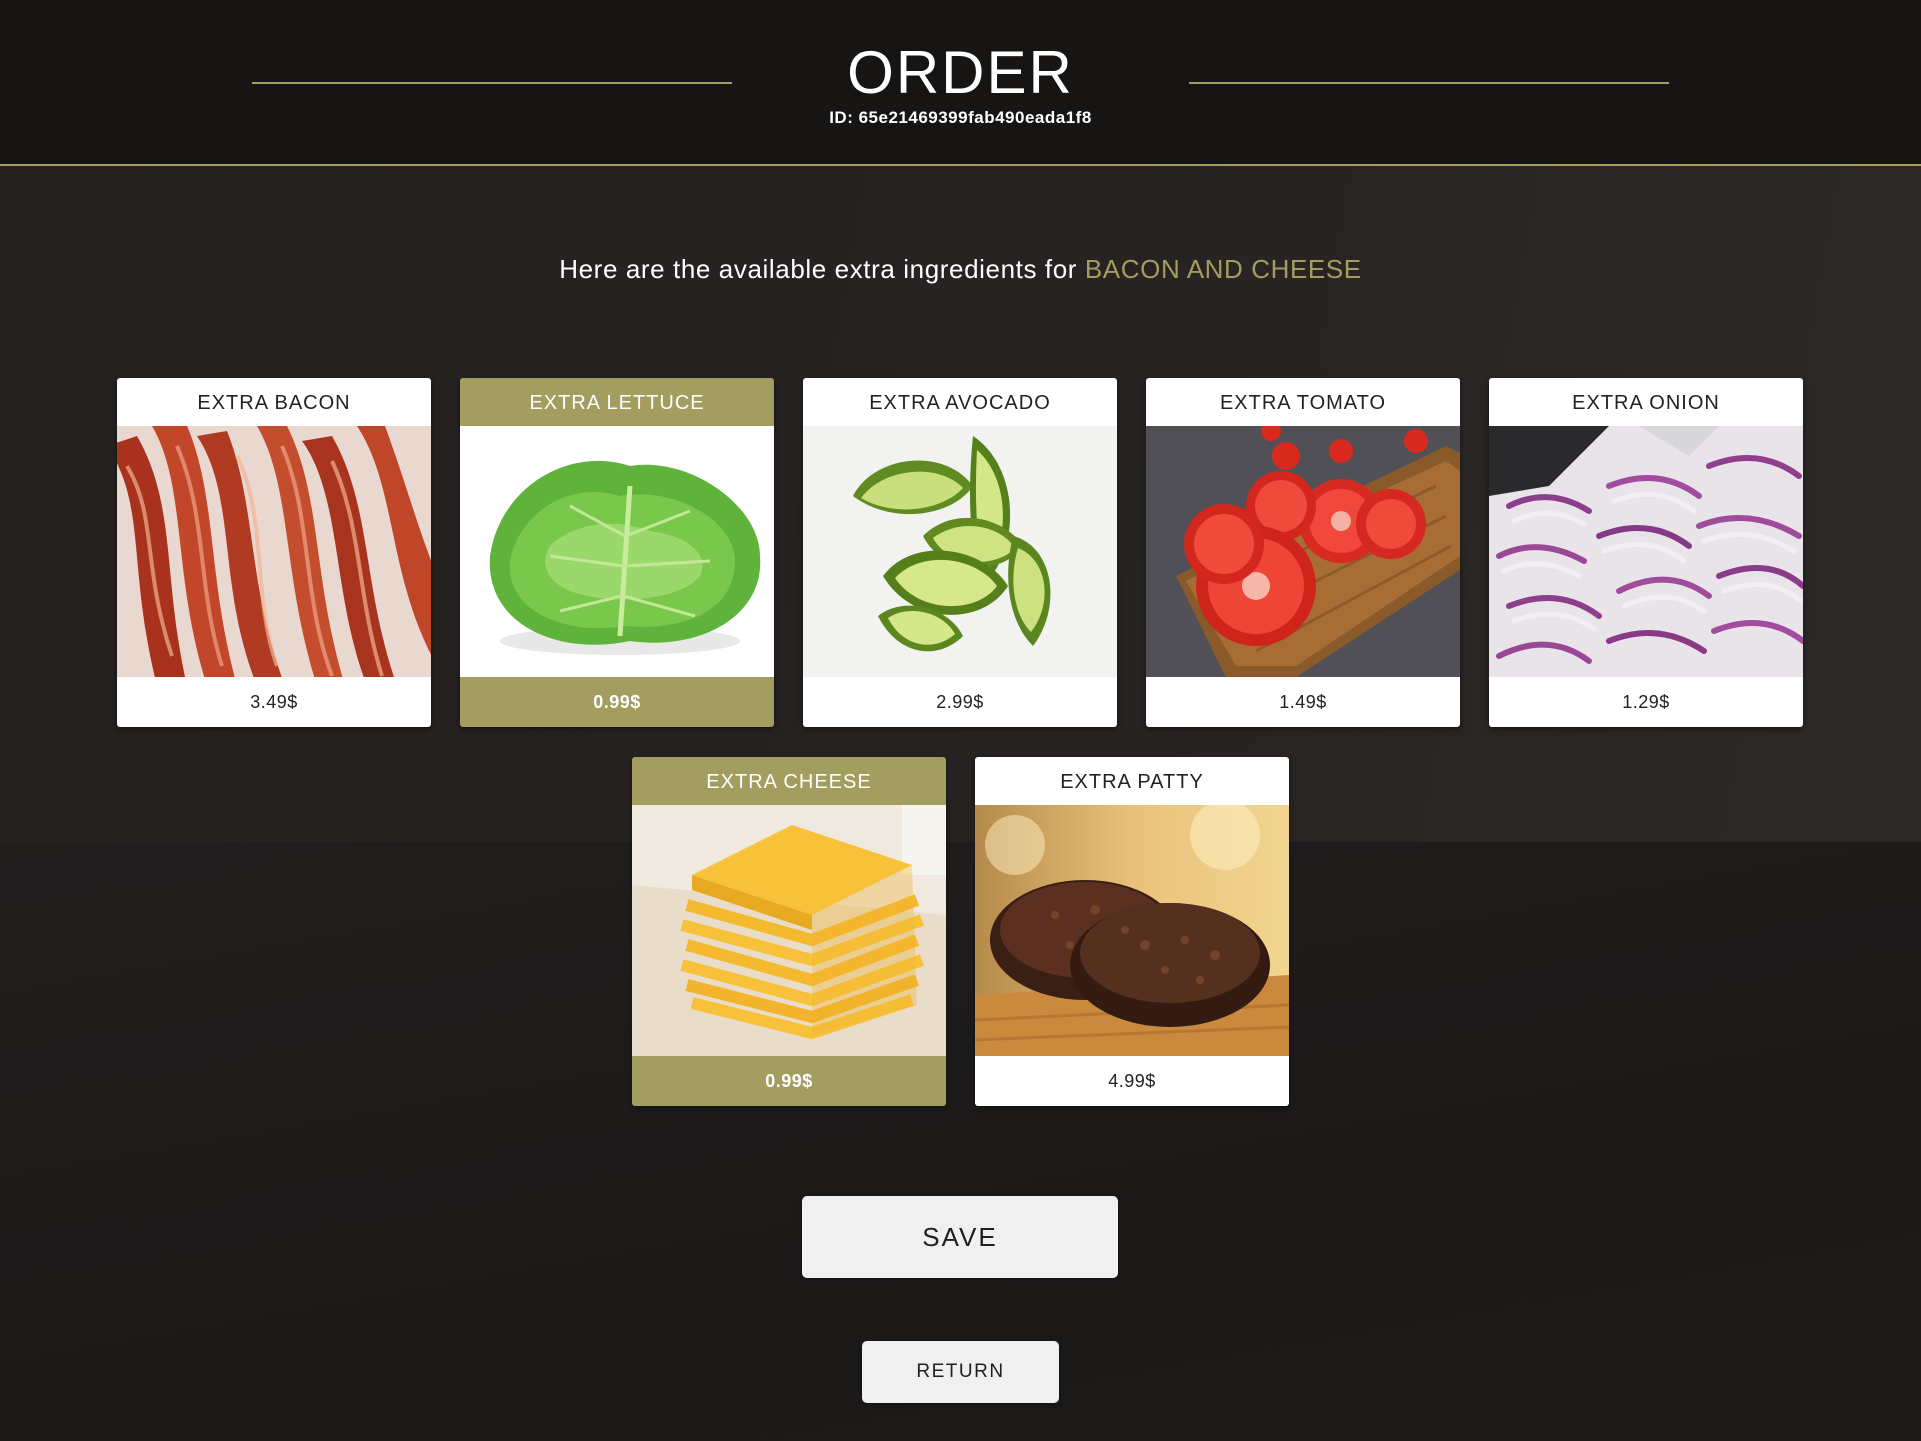  What do you see at coordinates (789, 782) in the screenshot?
I see `ingredient-name: EXTRA CHEESE` at bounding box center [789, 782].